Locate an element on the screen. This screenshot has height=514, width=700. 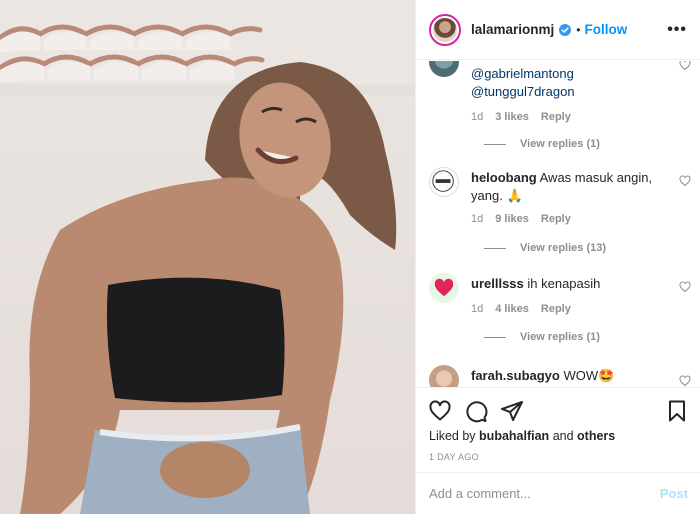
more-options-icon: ••• is located at coordinates (677, 30).